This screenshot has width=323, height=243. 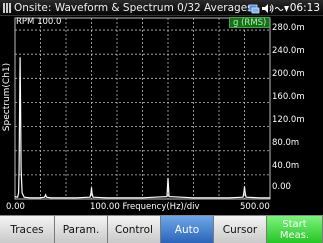 I want to click on y-tick-label: 80.0m, so click(x=286, y=143).